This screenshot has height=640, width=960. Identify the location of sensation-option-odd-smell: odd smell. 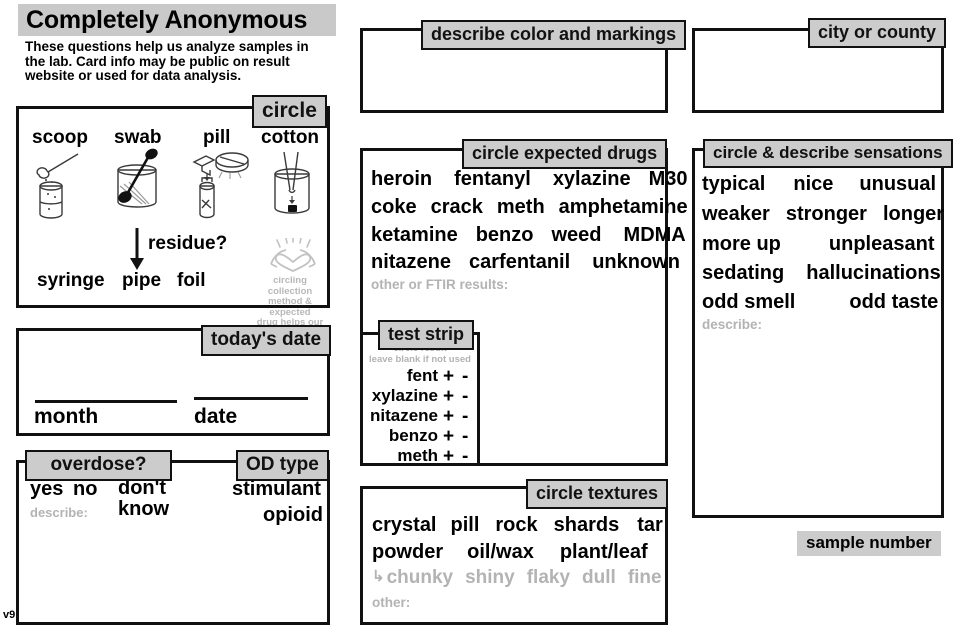
(748, 302).